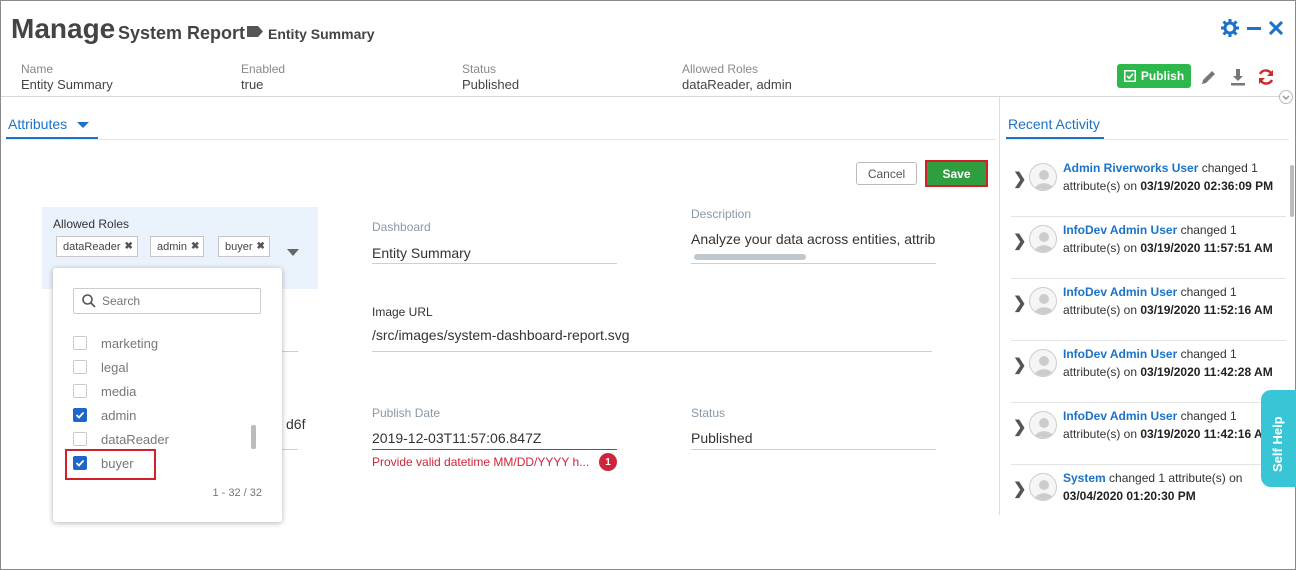 The height and width of the screenshot is (570, 1296). Describe the element at coordinates (456, 438) in the screenshot. I see `publish-date-field: 2019-12-03T11:57:06.847Z` at that location.